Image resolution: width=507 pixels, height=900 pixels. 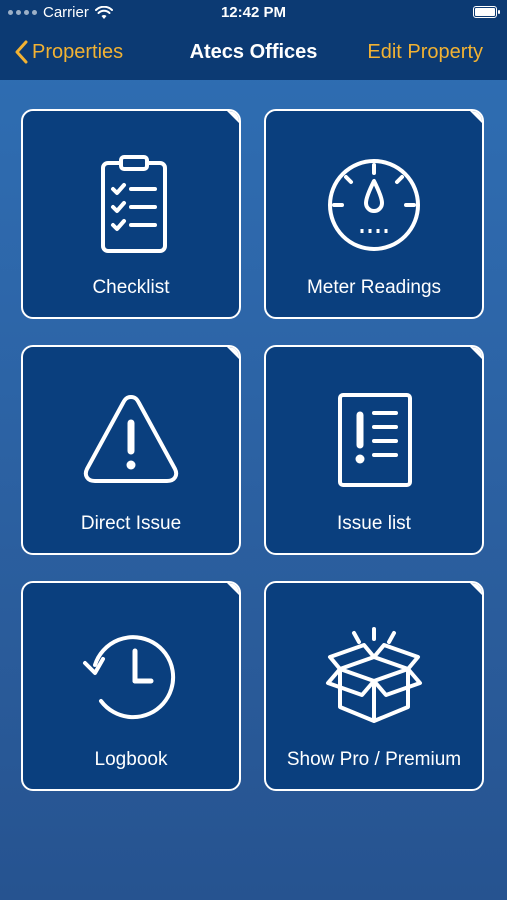 I want to click on tile-label-logbook: Logbook, so click(x=131, y=759).